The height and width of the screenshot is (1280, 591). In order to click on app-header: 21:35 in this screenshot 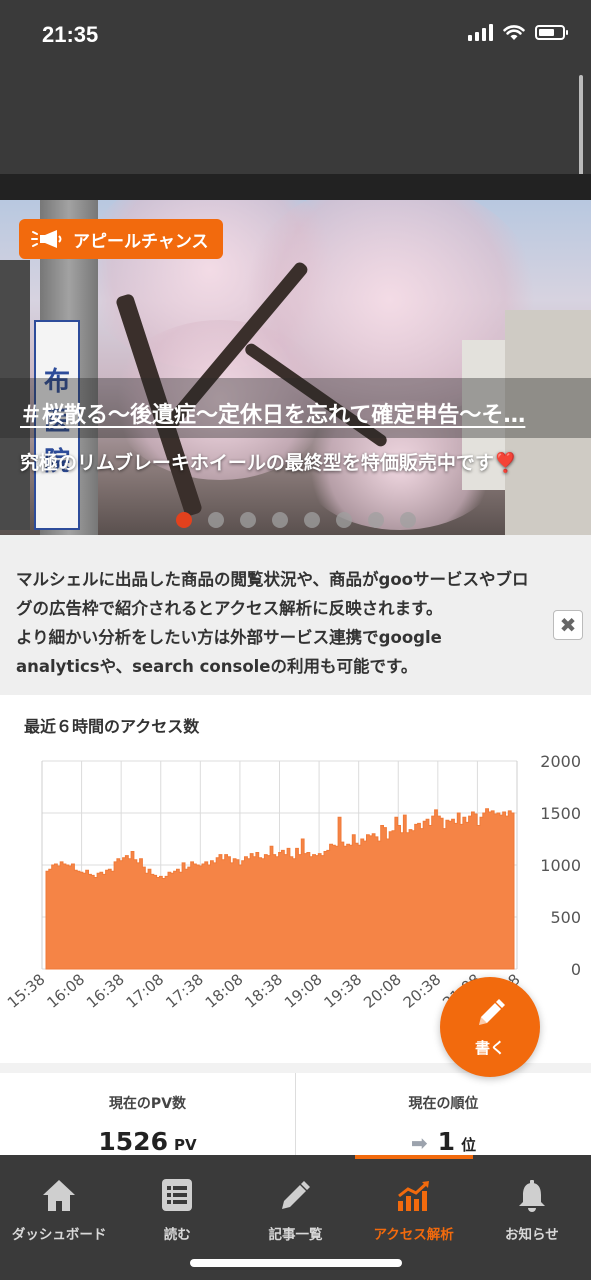, I will do `click(295, 87)`.